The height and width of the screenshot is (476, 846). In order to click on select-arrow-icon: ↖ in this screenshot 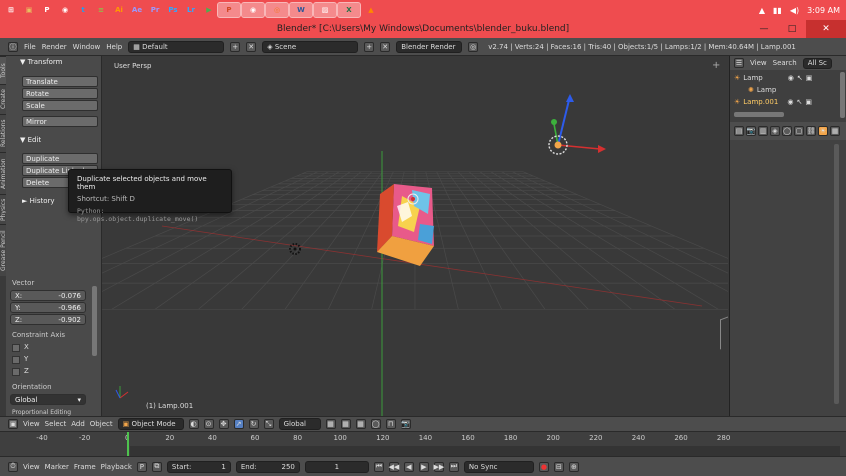, I will do `click(799, 102)`.